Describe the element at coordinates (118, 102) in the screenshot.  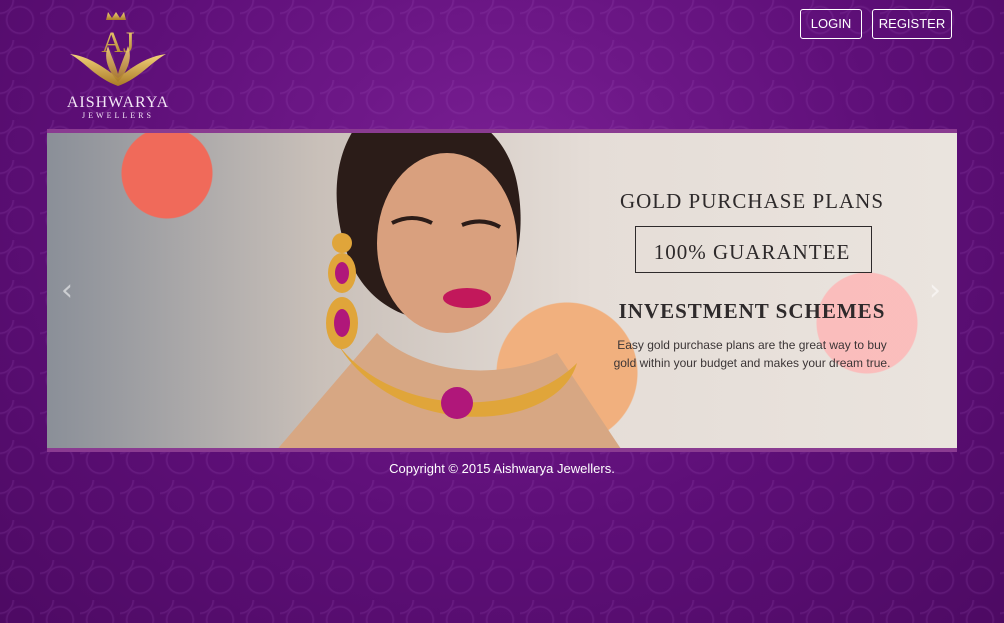
I see `brand-name: AISHWARYA` at that location.